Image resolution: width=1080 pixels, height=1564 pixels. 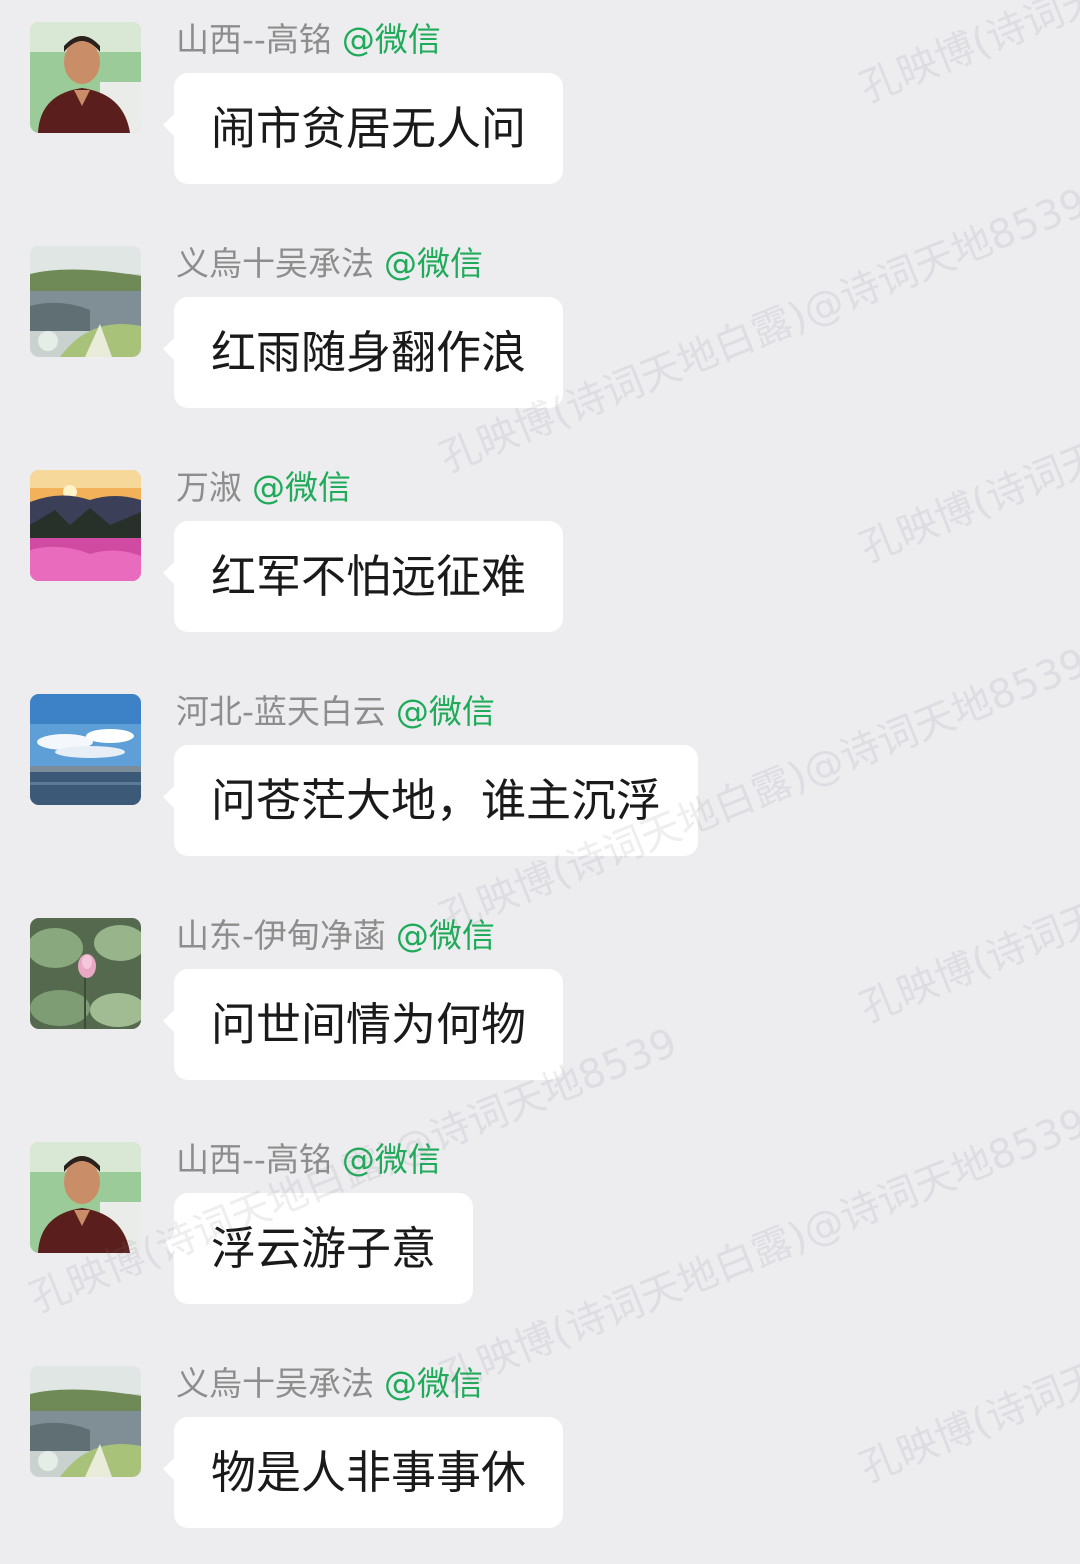 What do you see at coordinates (363, 1024) in the screenshot?
I see `message-bubble: 问世间情为何物` at bounding box center [363, 1024].